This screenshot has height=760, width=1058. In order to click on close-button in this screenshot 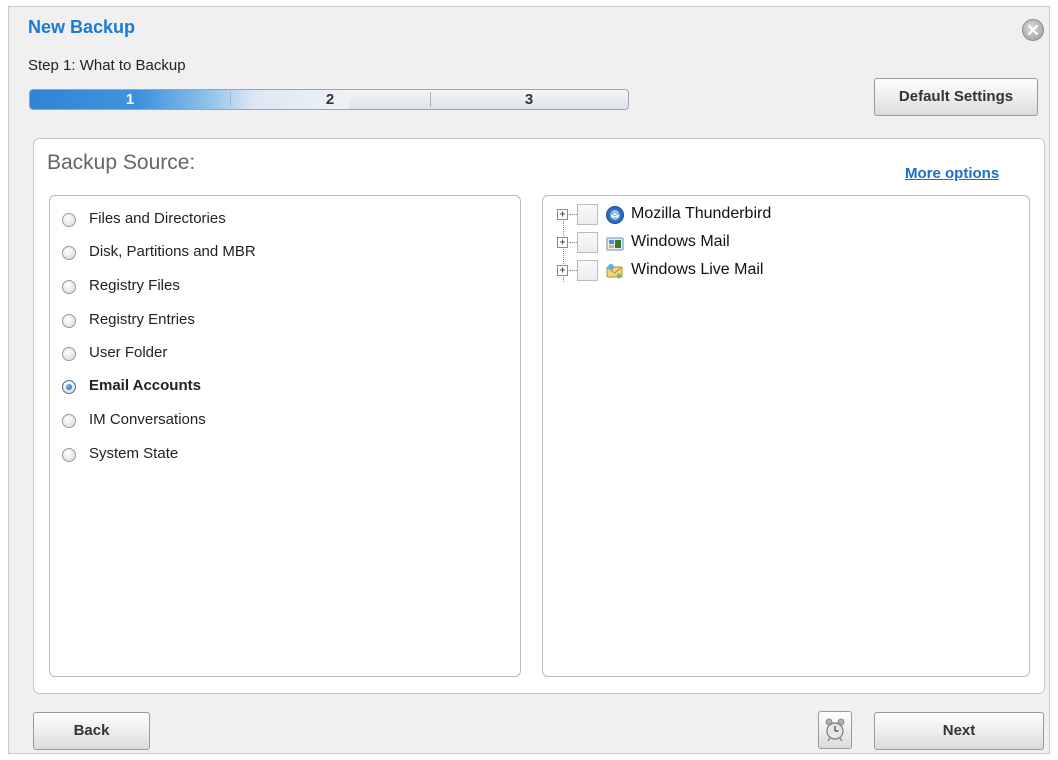, I will do `click(1033, 30)`.